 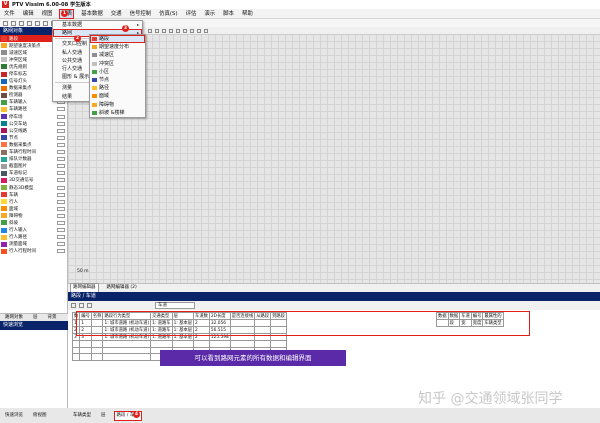 What do you see at coordinates (141, 14) in the screenshot?
I see `menu-item: 信号控制` at bounding box center [141, 14].